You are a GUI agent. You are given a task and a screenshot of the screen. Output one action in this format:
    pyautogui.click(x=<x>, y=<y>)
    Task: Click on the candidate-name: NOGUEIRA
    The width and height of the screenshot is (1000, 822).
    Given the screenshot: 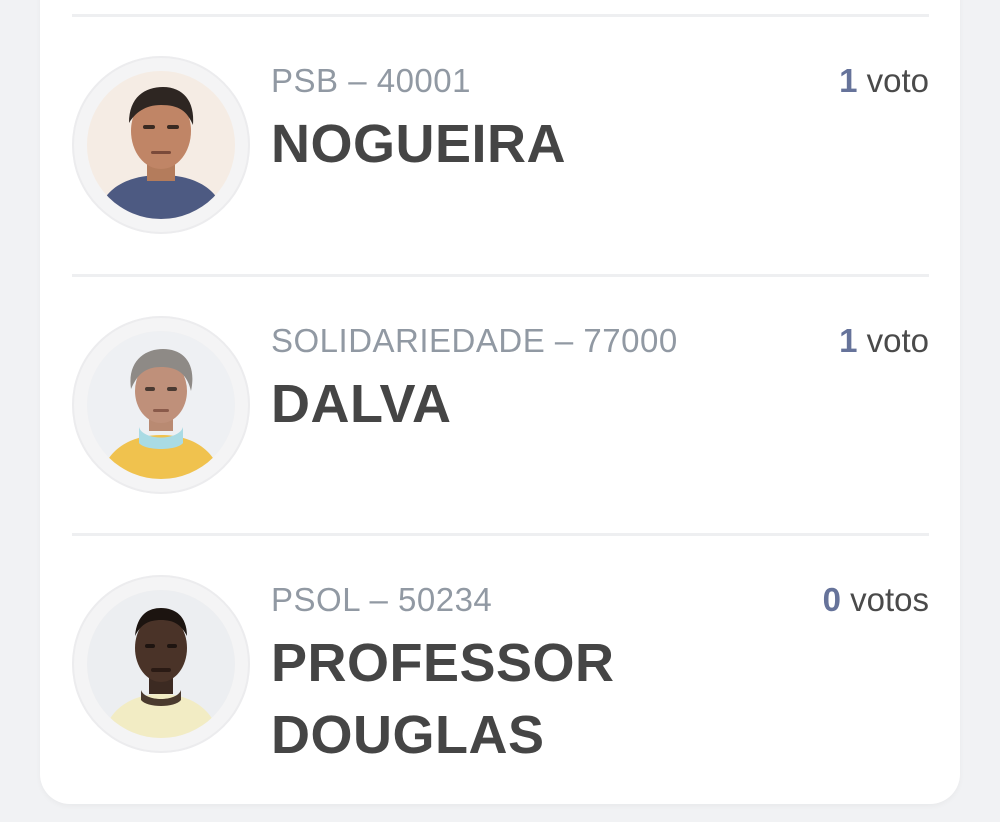 What is the action you would take?
    pyautogui.click(x=418, y=144)
    